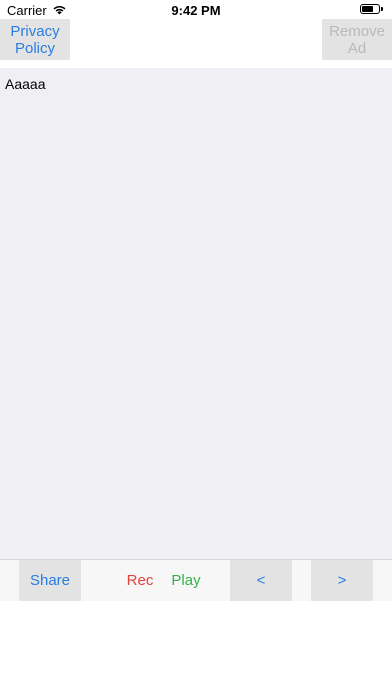 This screenshot has width=392, height=696. Describe the element at coordinates (357, 31) in the screenshot. I see `remove-ad-line1: Remove` at that location.